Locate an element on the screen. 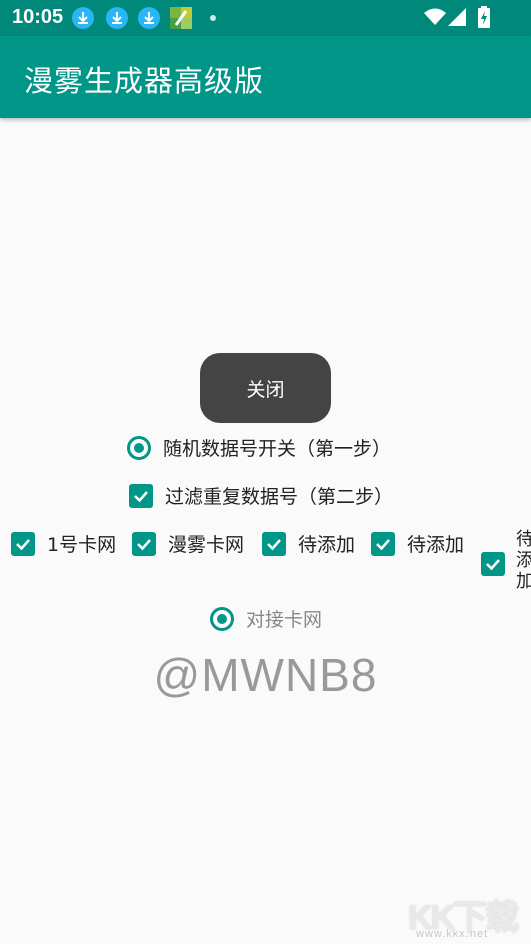 This screenshot has width=531, height=944. toast-message: 关闭 is located at coordinates (265, 388).